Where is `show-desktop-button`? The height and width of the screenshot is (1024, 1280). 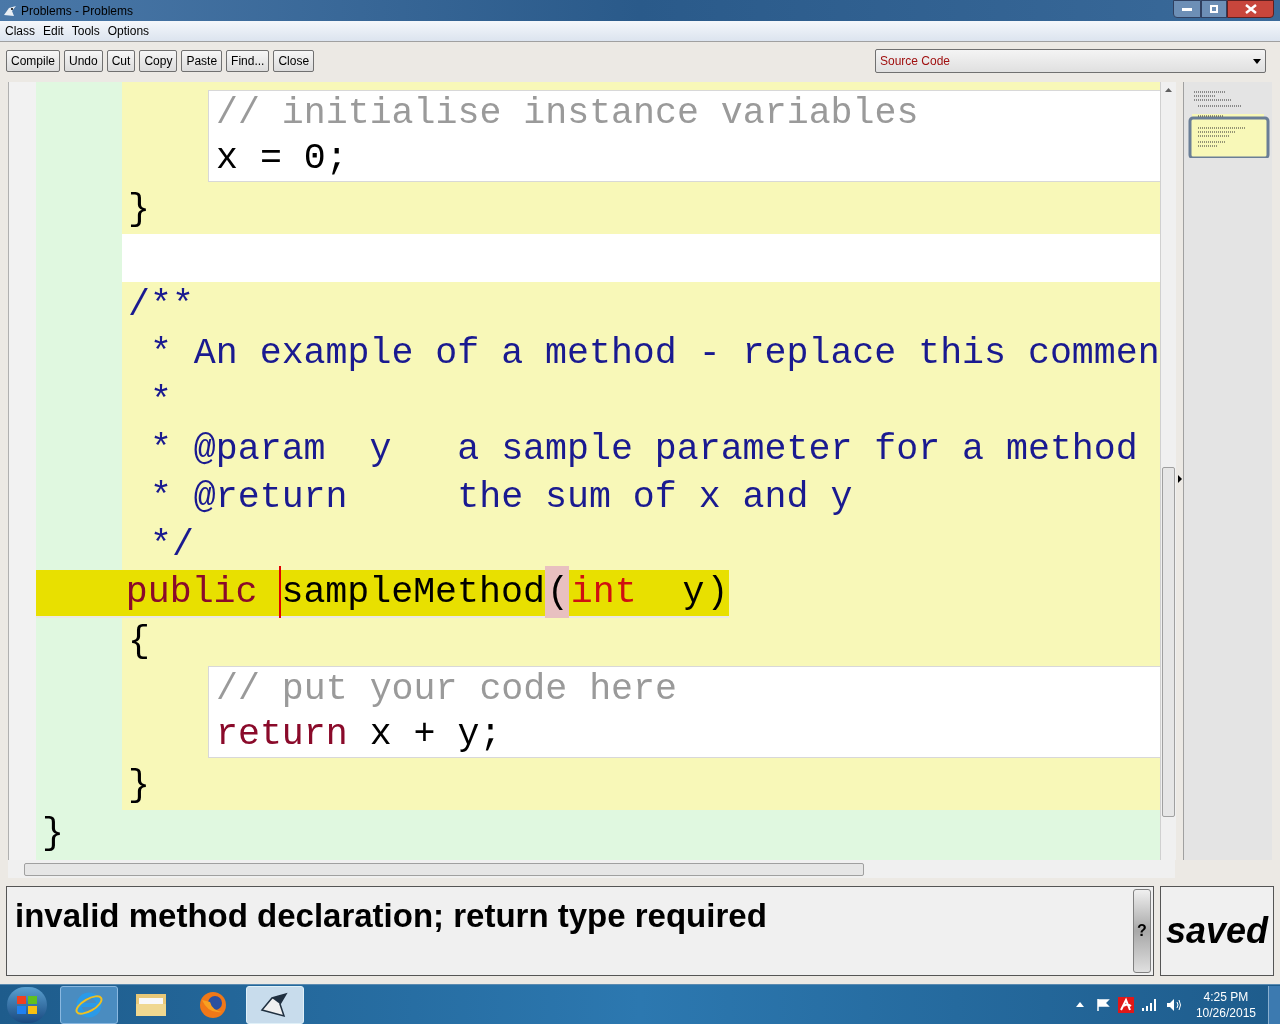 show-desktop-button is located at coordinates (1274, 1004).